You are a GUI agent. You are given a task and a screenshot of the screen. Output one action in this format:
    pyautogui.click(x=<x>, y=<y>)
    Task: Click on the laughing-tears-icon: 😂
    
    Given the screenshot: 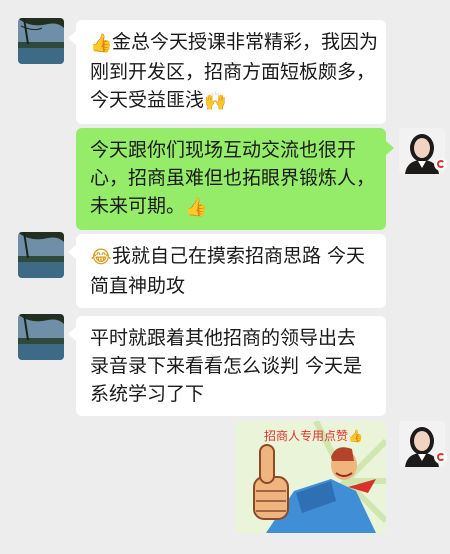 What is the action you would take?
    pyautogui.click(x=101, y=257)
    